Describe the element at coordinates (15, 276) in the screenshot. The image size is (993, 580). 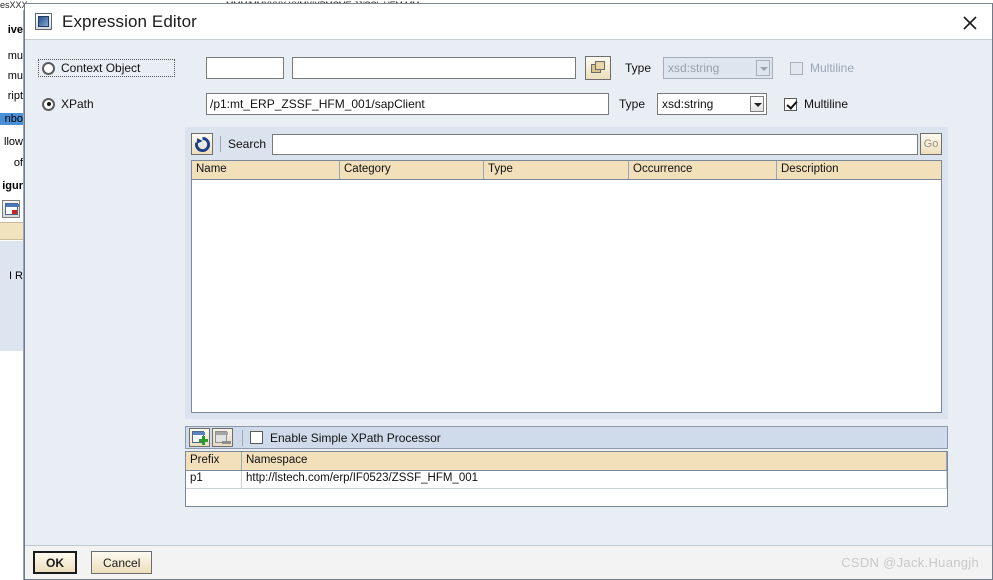
I see `bg-text-ir: I R` at that location.